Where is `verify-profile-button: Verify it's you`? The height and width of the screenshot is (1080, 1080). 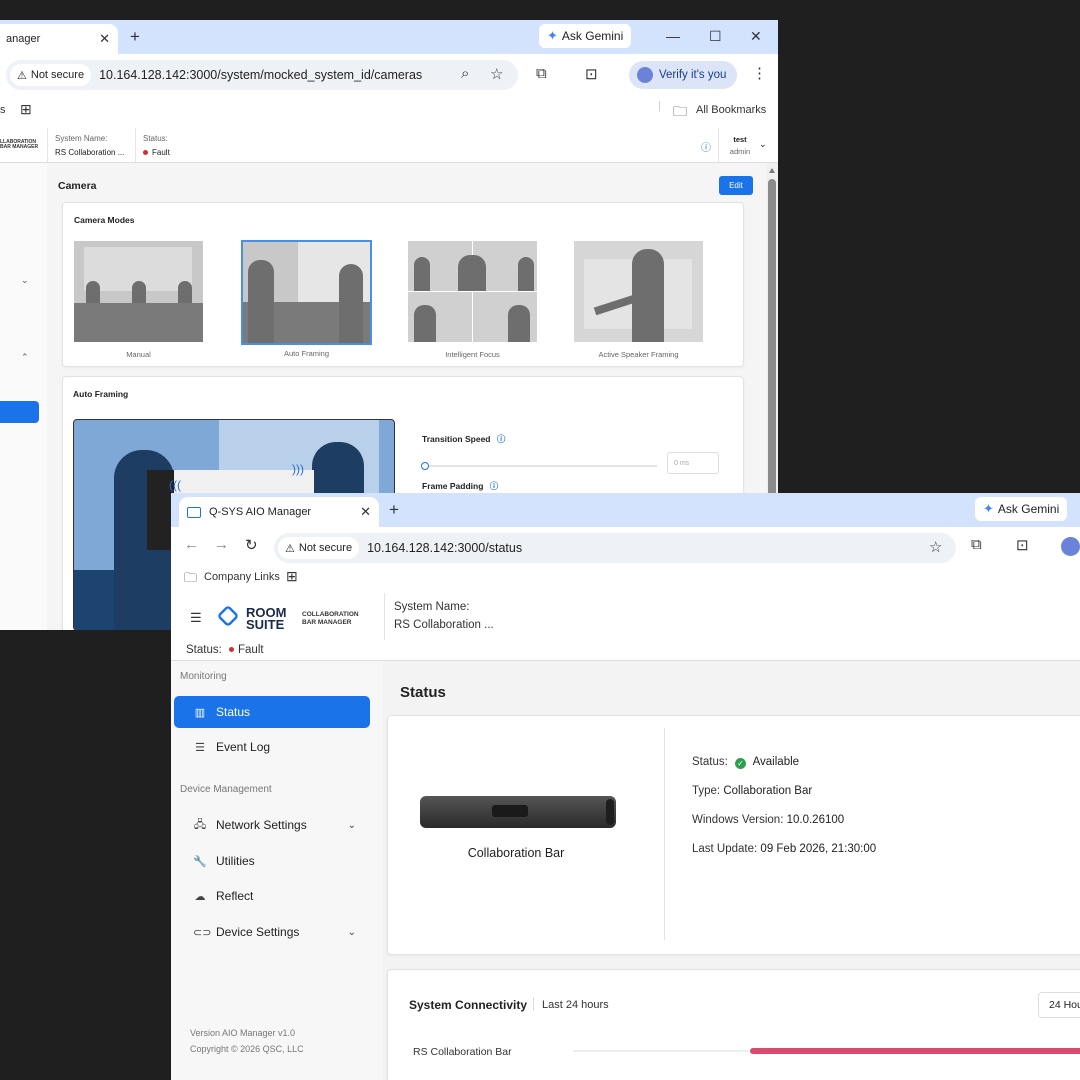
verify-profile-button: Verify it's you is located at coordinates (683, 75).